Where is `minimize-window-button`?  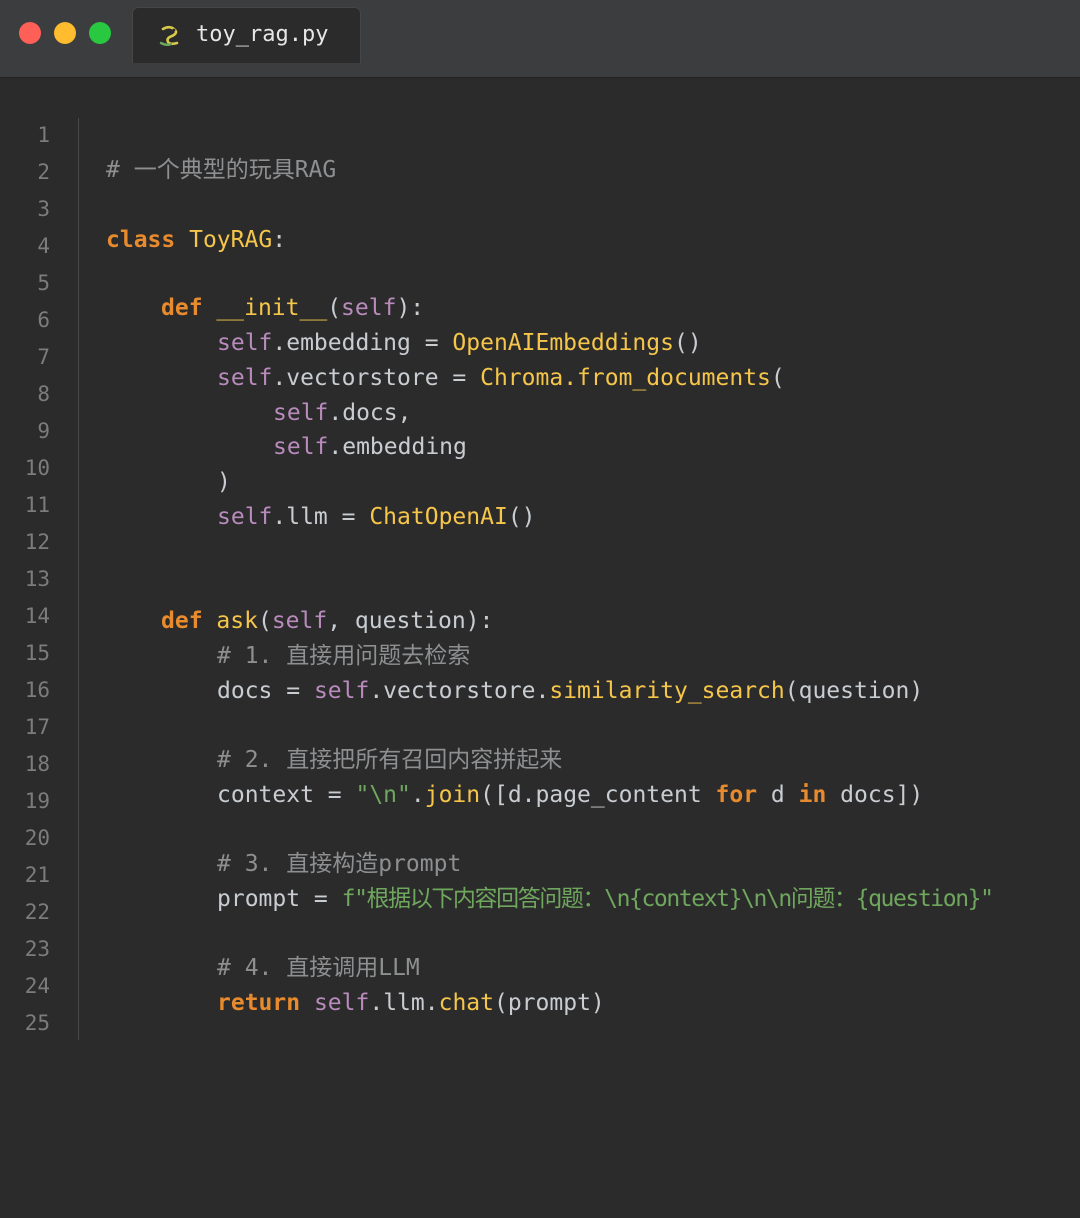 minimize-window-button is located at coordinates (65, 33).